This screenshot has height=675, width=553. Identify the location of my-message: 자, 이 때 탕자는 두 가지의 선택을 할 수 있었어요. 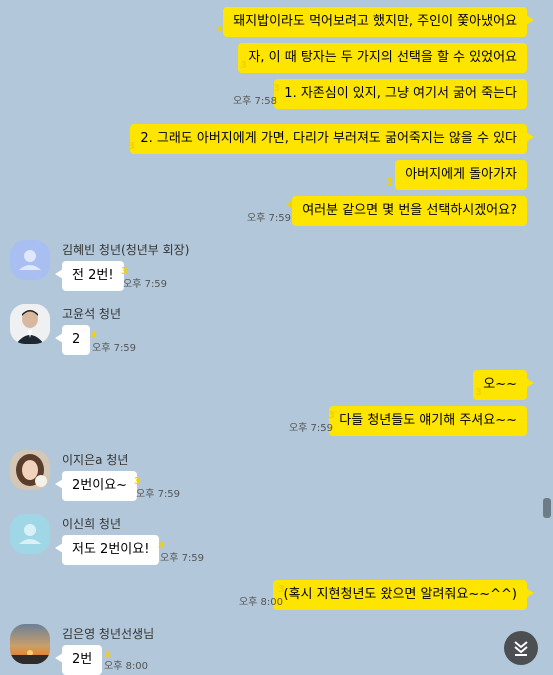
(382, 58).